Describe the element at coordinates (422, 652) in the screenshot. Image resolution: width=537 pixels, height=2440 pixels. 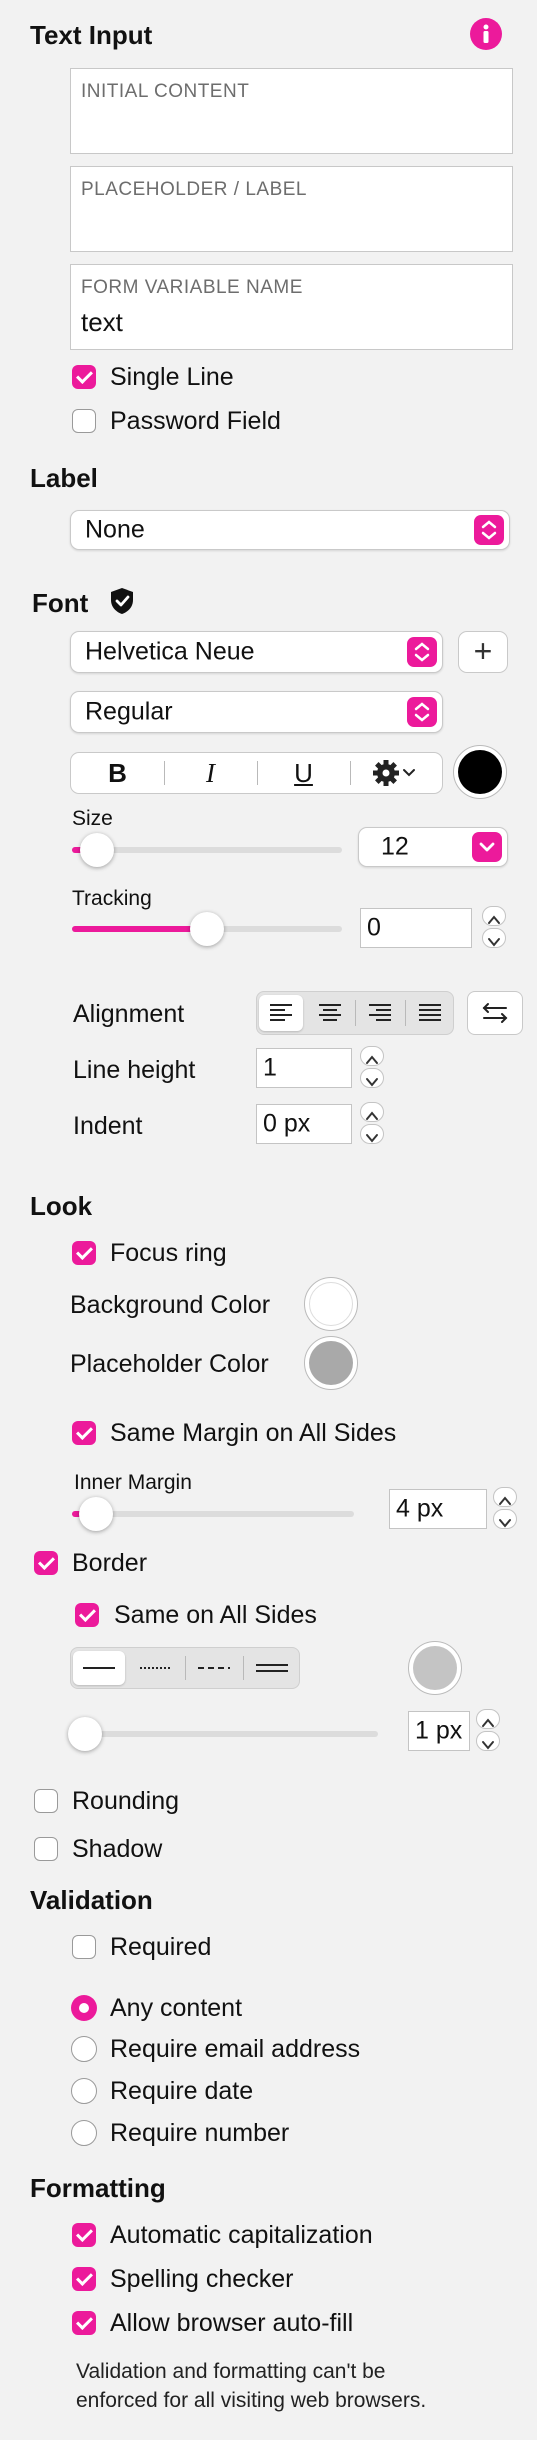
I see `updown-chevrons-icon` at that location.